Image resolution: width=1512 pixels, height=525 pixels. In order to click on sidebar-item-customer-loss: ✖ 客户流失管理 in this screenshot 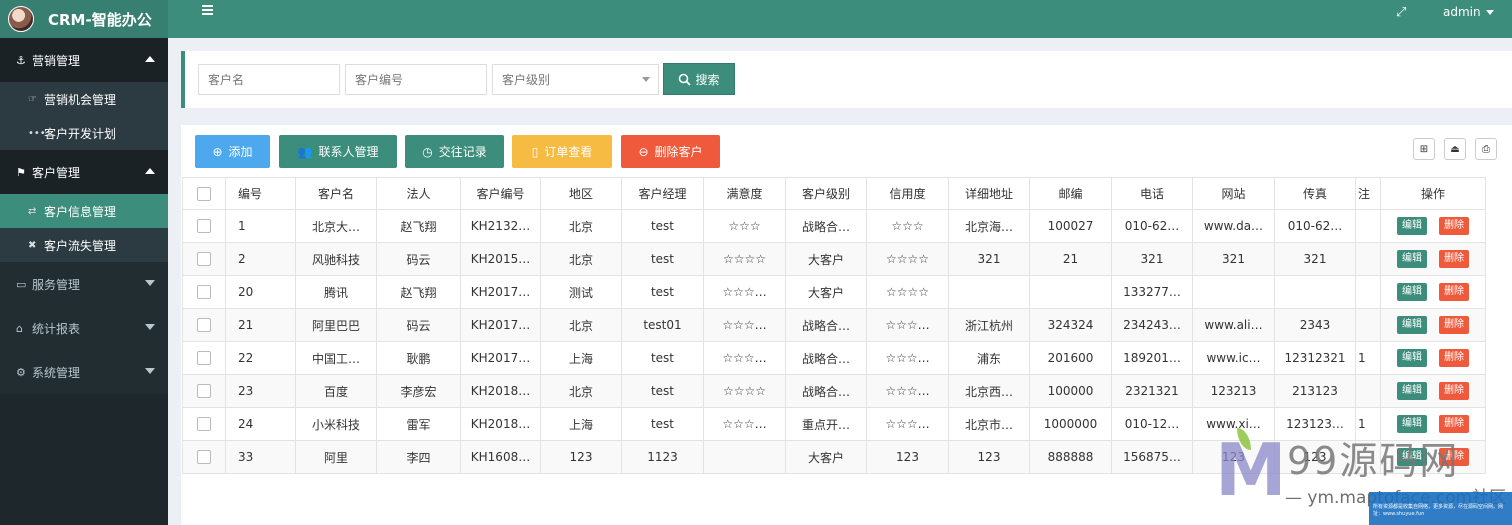, I will do `click(84, 245)`.